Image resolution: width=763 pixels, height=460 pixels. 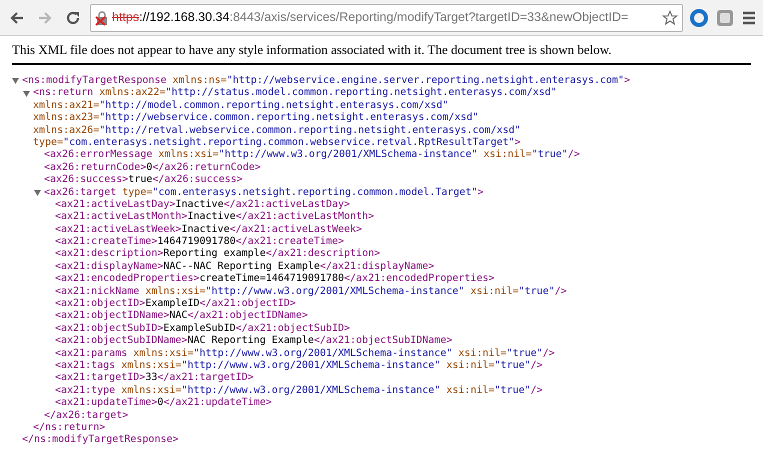 What do you see at coordinates (86, 416) in the screenshot?
I see `xml-line: </ax26:target>` at bounding box center [86, 416].